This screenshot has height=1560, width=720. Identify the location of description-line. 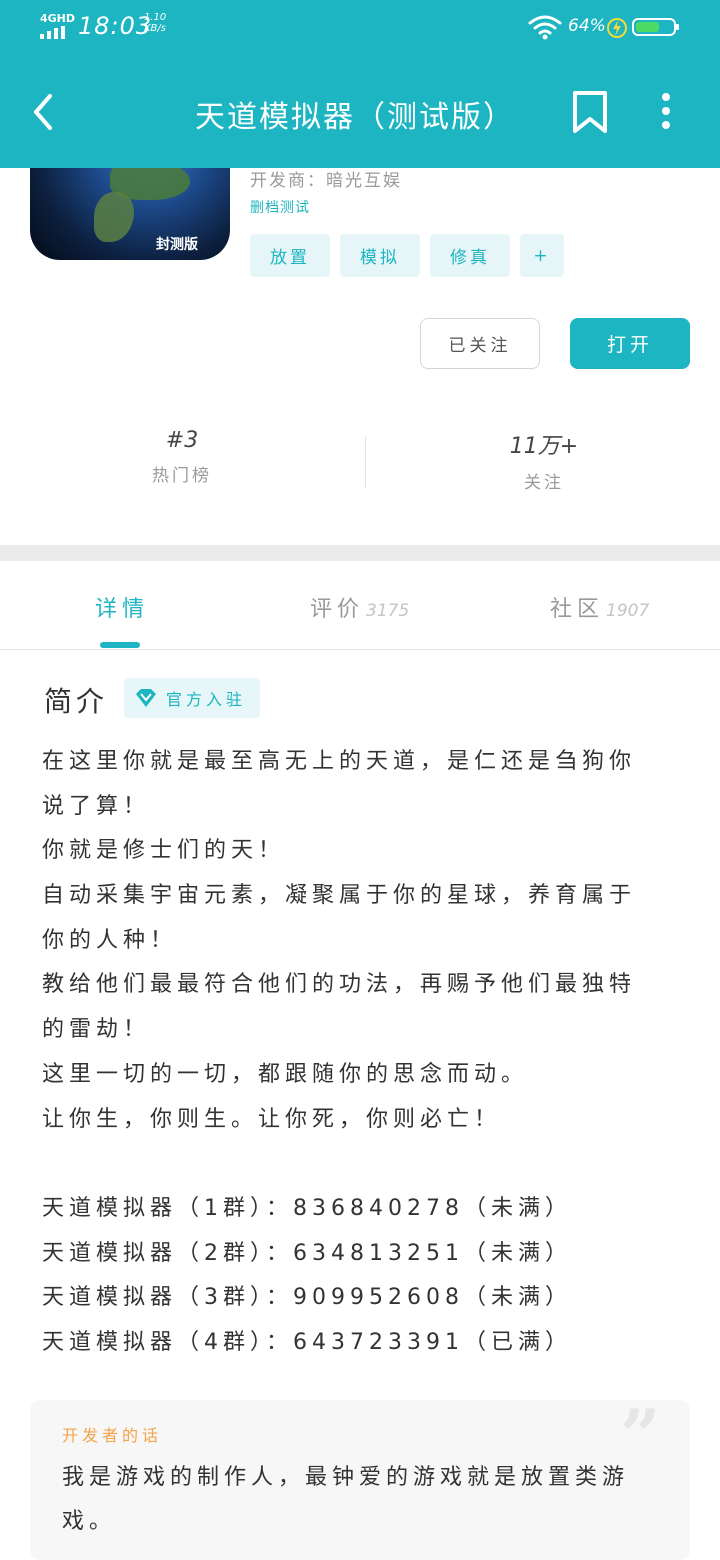
(357, 1164).